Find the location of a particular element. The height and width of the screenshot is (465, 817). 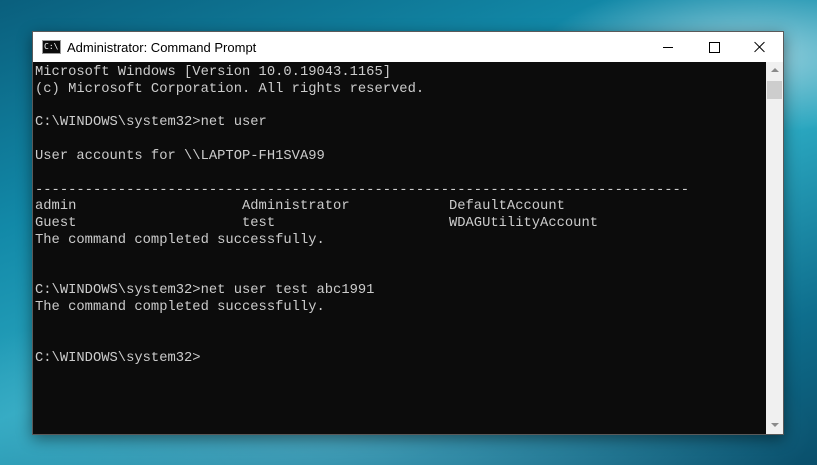

scrollbar-thumb is located at coordinates (774, 90).